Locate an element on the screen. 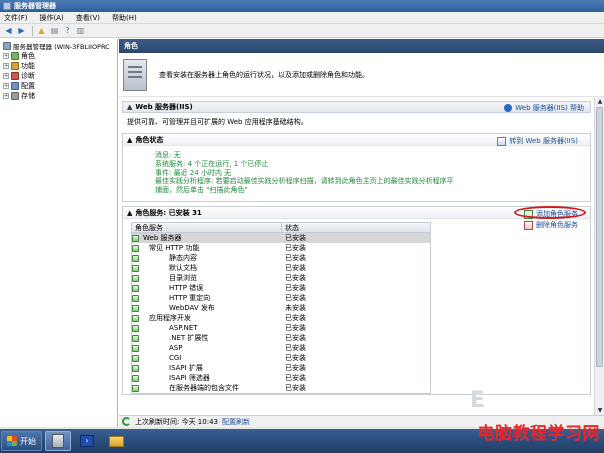 Image resolution: width=604 pixels, height=453 pixels. table-row: .NET 扩展性 已安装 is located at coordinates (281, 338).